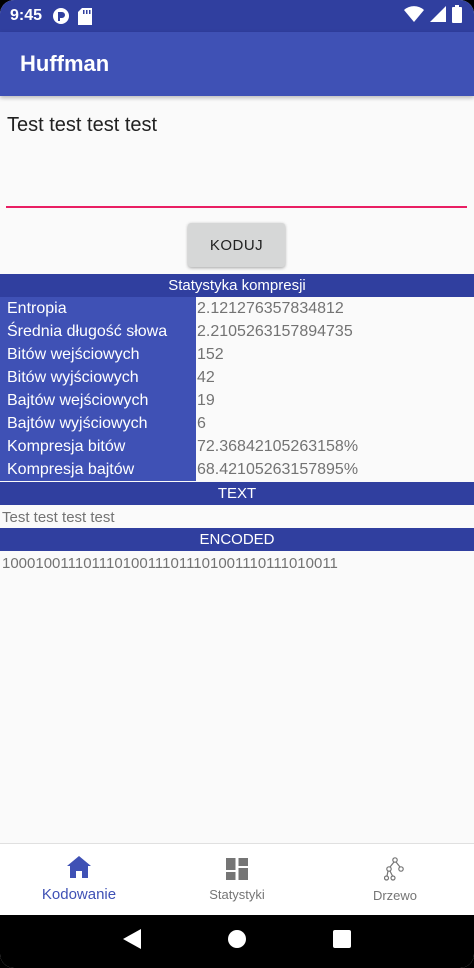  What do you see at coordinates (237, 894) in the screenshot?
I see `nav-label-statystyki: Statystyki` at bounding box center [237, 894].